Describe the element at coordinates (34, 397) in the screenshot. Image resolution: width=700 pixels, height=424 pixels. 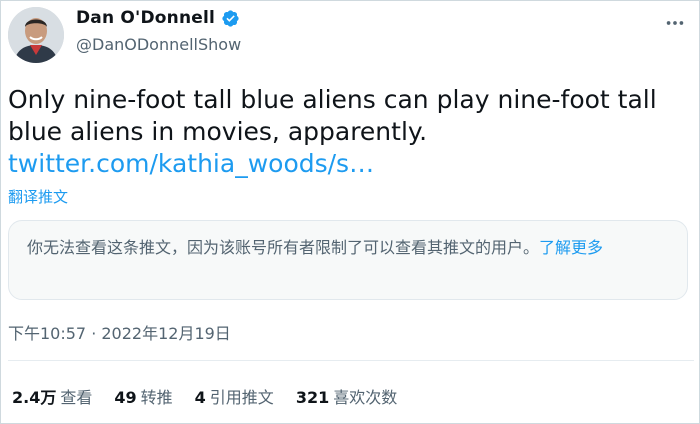
I see `views-count: 2.4万` at that location.